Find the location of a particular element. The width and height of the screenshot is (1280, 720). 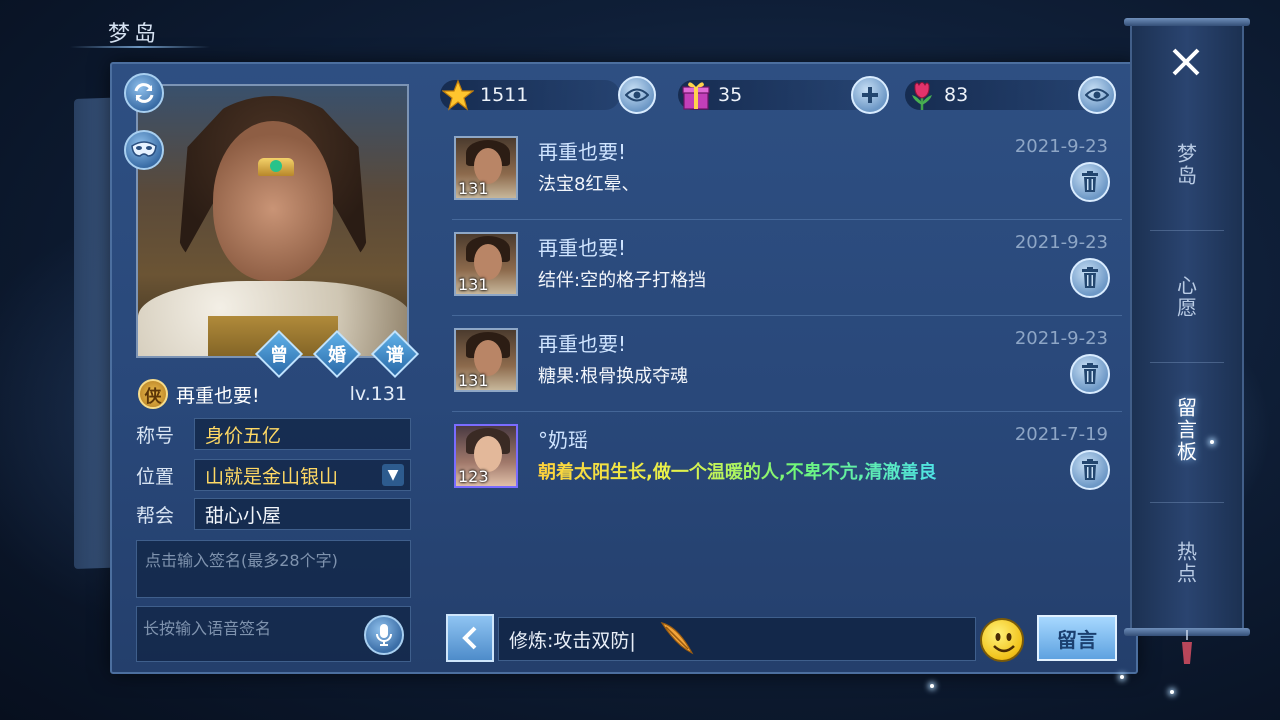

send-message-button: 留言 is located at coordinates (1077, 638).